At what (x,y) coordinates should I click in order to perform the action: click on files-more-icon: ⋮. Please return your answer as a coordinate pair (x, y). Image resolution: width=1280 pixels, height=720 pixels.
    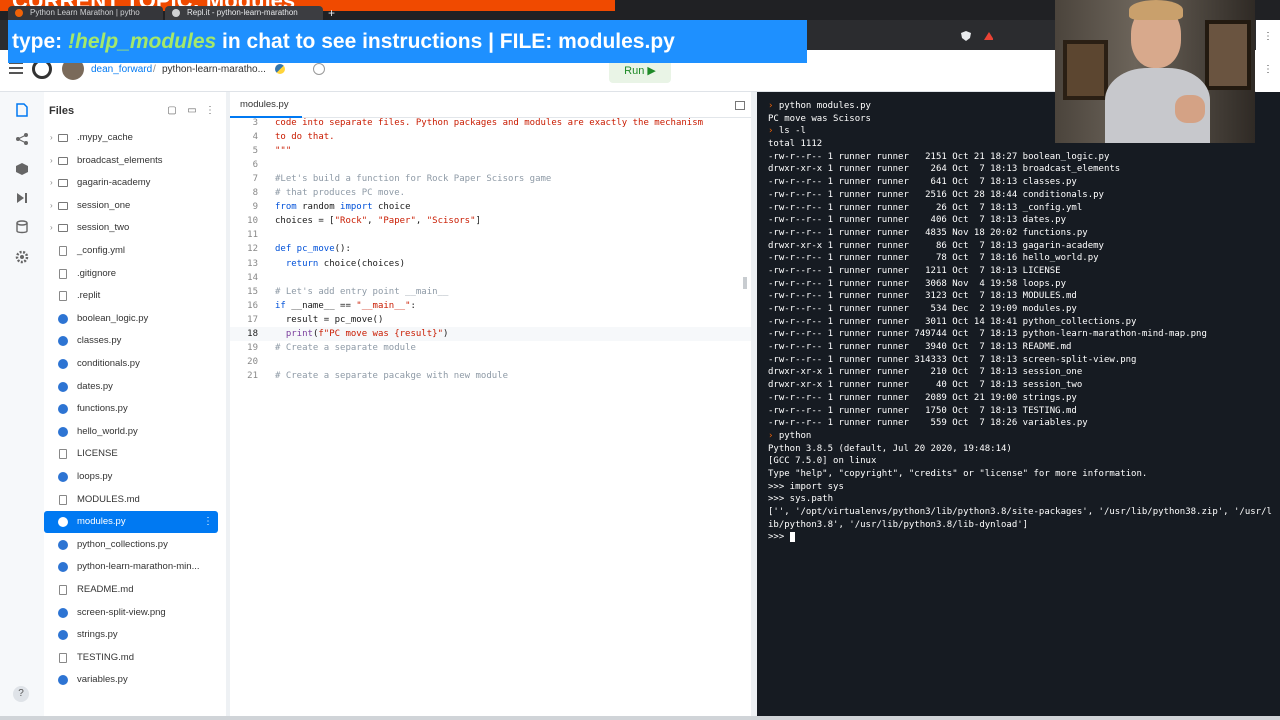
    Looking at the image, I should click on (210, 111).